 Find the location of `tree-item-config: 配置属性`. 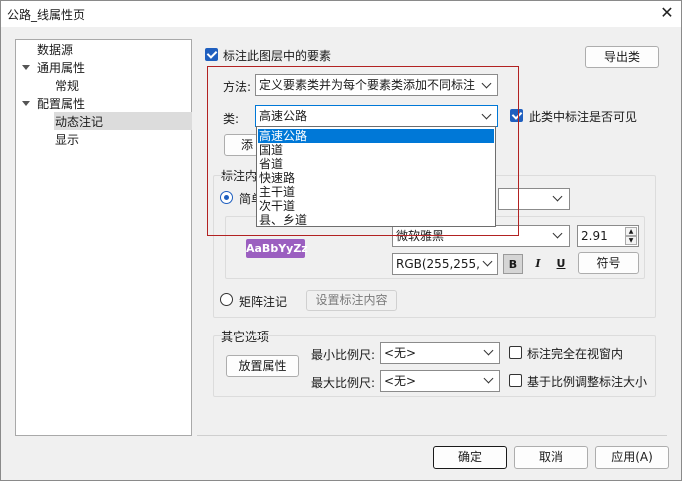

tree-item-config: 配置属性 is located at coordinates (61, 104).